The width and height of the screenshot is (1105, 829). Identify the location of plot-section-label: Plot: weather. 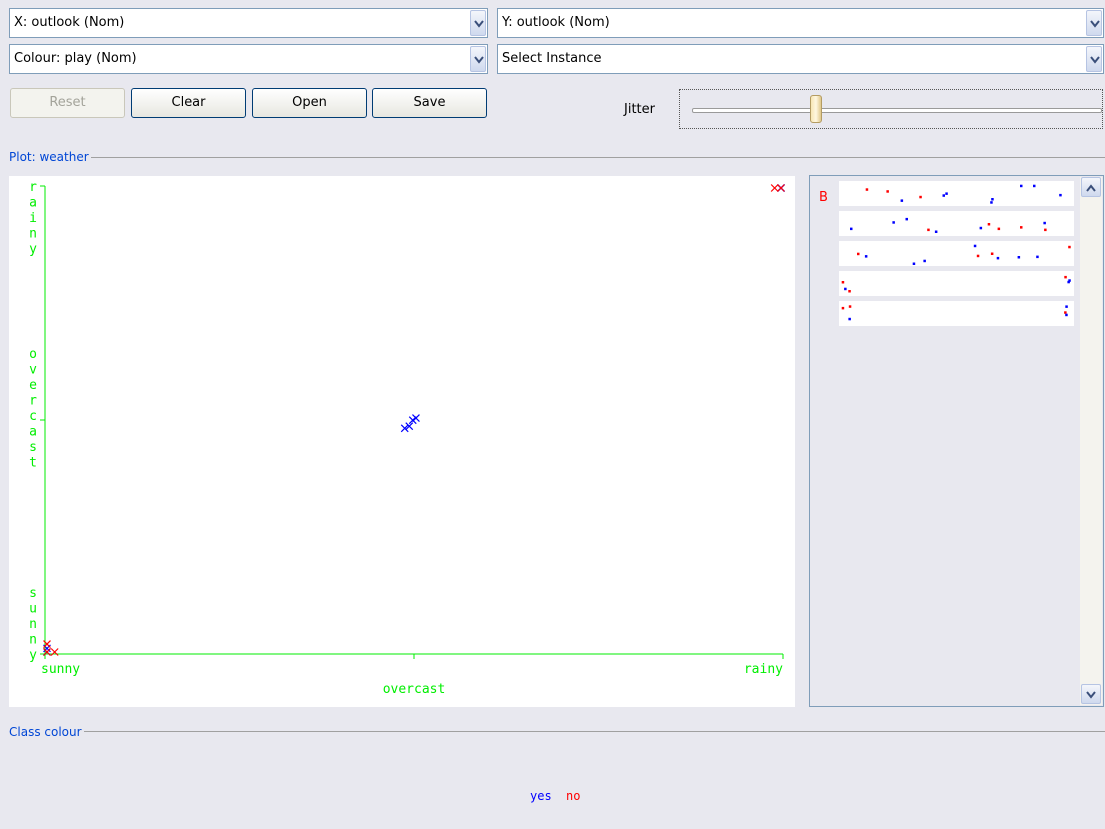
(50, 157).